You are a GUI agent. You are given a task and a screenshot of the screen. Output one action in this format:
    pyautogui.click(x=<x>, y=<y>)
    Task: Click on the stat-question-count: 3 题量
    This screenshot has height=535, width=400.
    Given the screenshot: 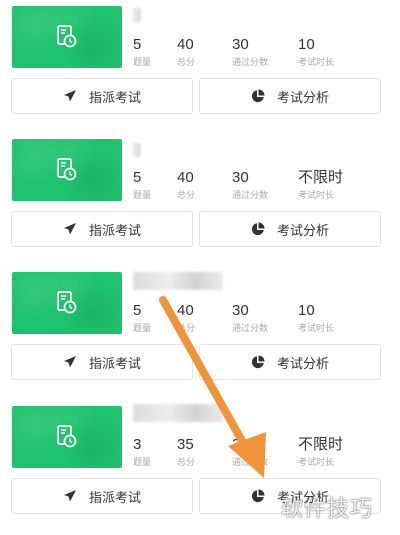 What is the action you would take?
    pyautogui.click(x=142, y=451)
    